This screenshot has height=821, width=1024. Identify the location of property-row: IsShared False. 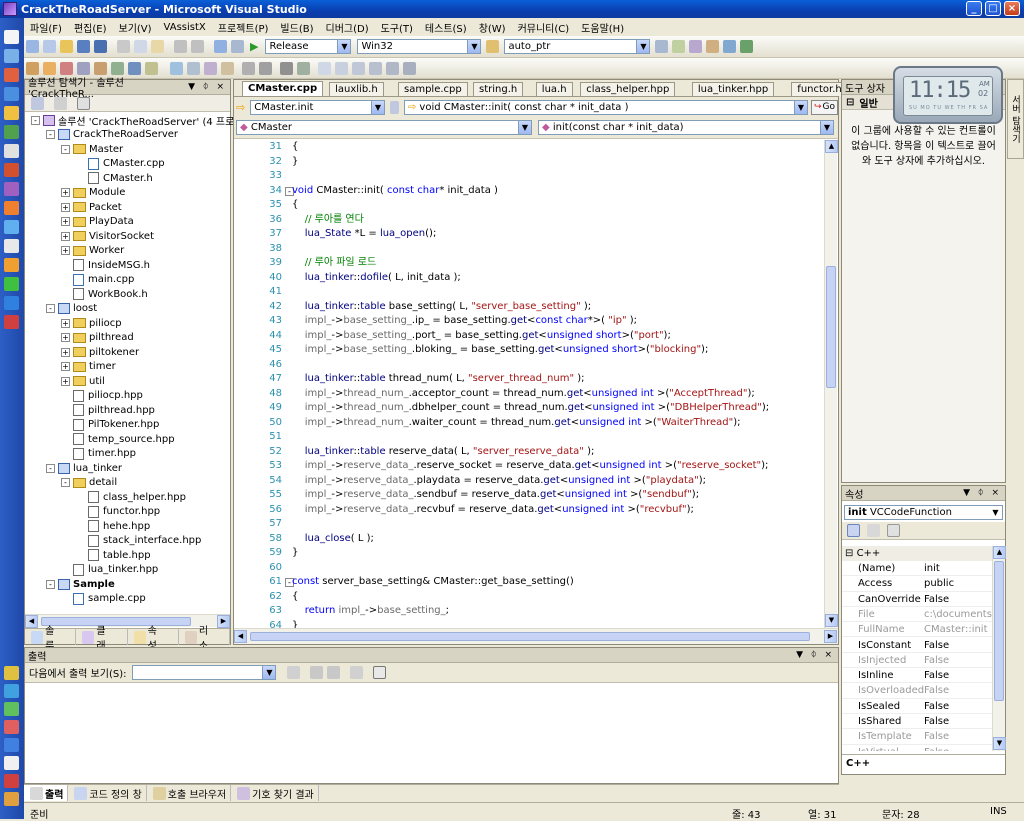
(917, 722).